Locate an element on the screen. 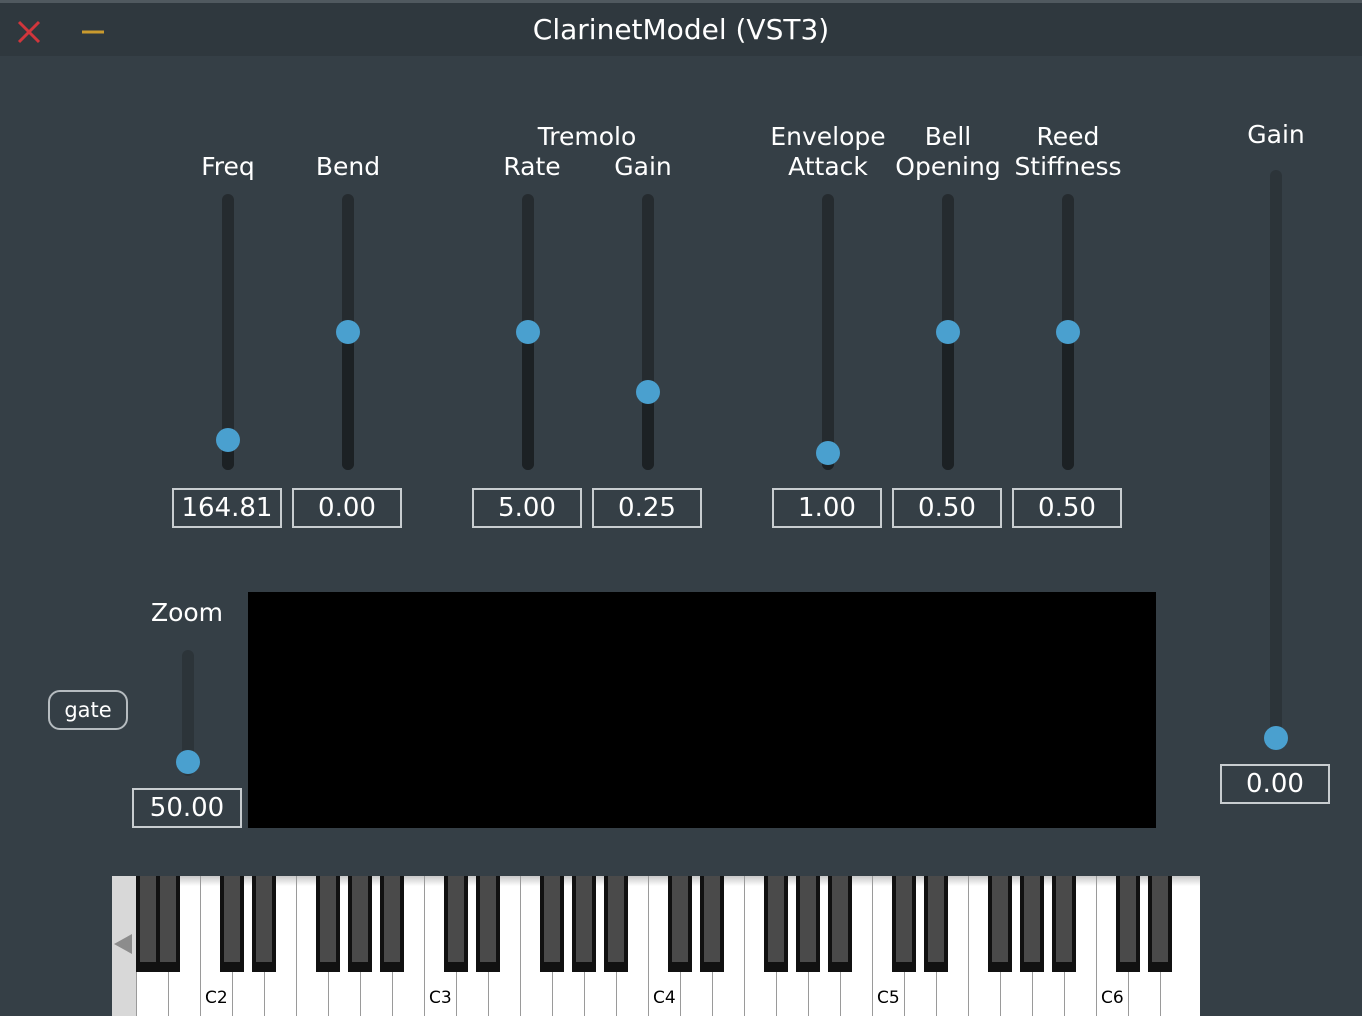  bend-slider-thumb is located at coordinates (348, 332).